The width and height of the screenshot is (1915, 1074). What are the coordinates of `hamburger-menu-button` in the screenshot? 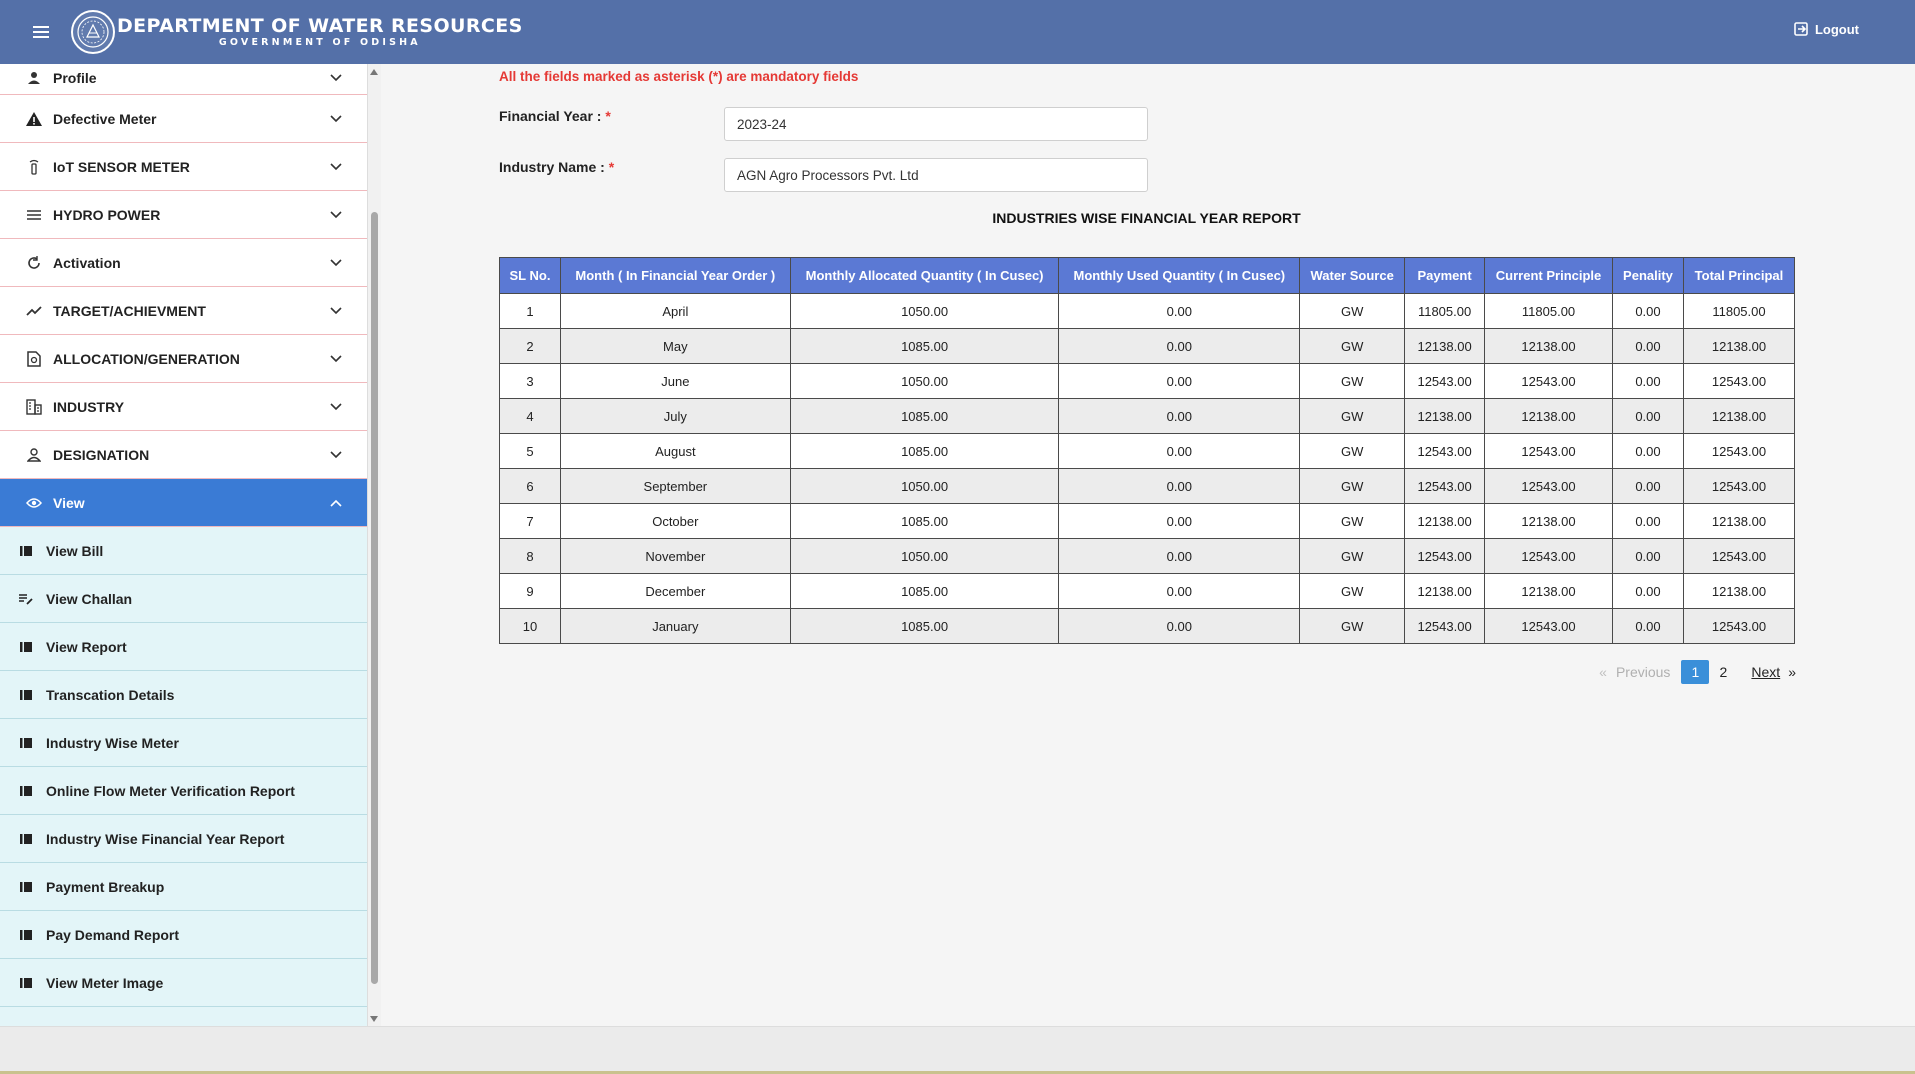 It's located at (41, 32).